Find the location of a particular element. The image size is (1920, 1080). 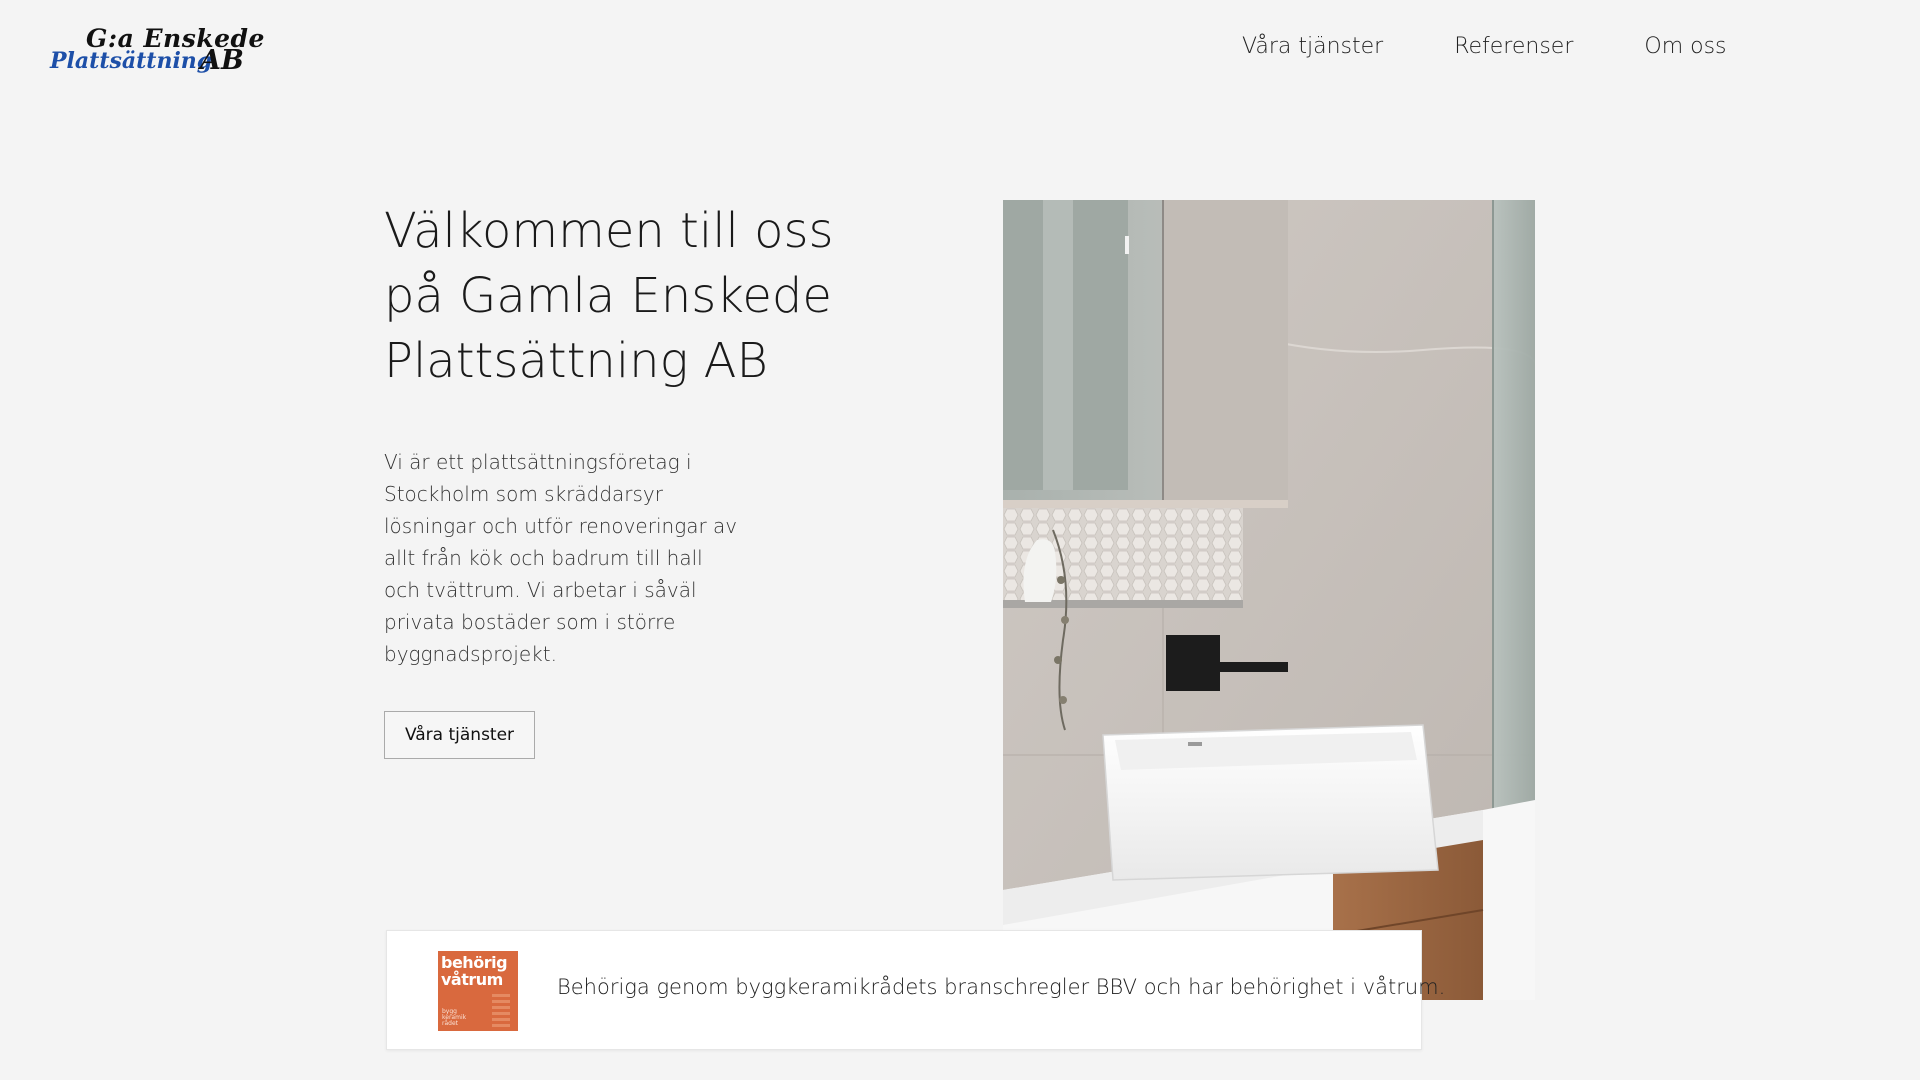

logo-text-line2: Plattsättning is located at coordinates (131, 61).